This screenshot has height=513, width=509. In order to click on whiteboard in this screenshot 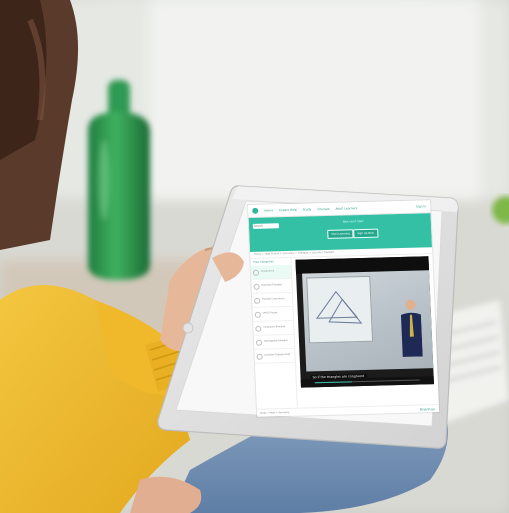, I will do `click(340, 309)`.